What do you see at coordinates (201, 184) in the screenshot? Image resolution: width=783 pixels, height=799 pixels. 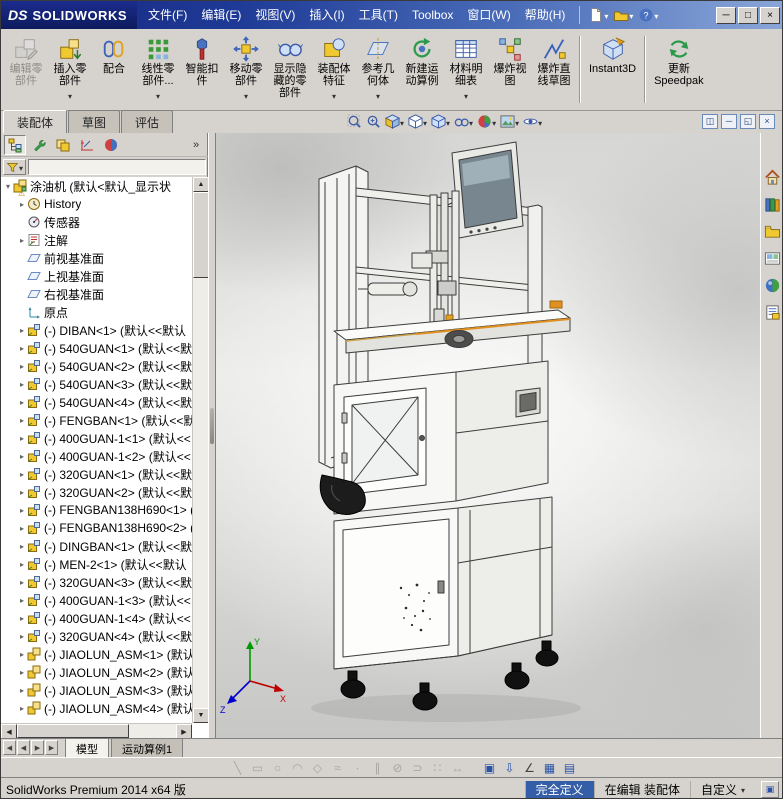 I see `scroll-up-button` at bounding box center [201, 184].